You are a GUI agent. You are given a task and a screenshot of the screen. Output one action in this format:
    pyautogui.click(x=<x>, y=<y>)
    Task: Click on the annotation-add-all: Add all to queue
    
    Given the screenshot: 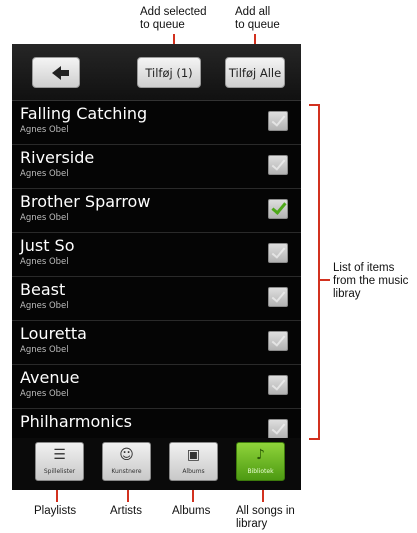 What is the action you would take?
    pyautogui.click(x=265, y=19)
    